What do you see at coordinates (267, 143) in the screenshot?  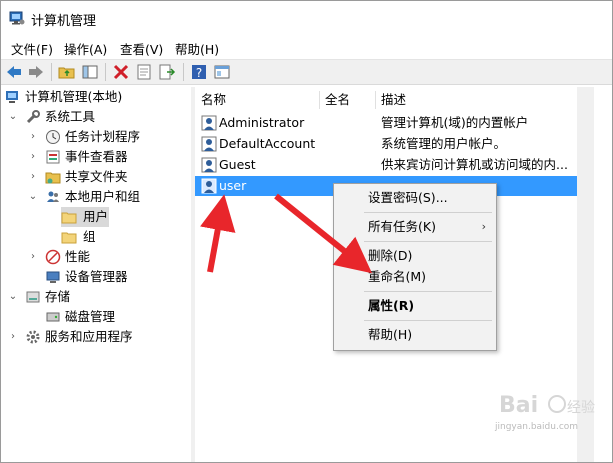 I see `user-name: DefaultAccount` at bounding box center [267, 143].